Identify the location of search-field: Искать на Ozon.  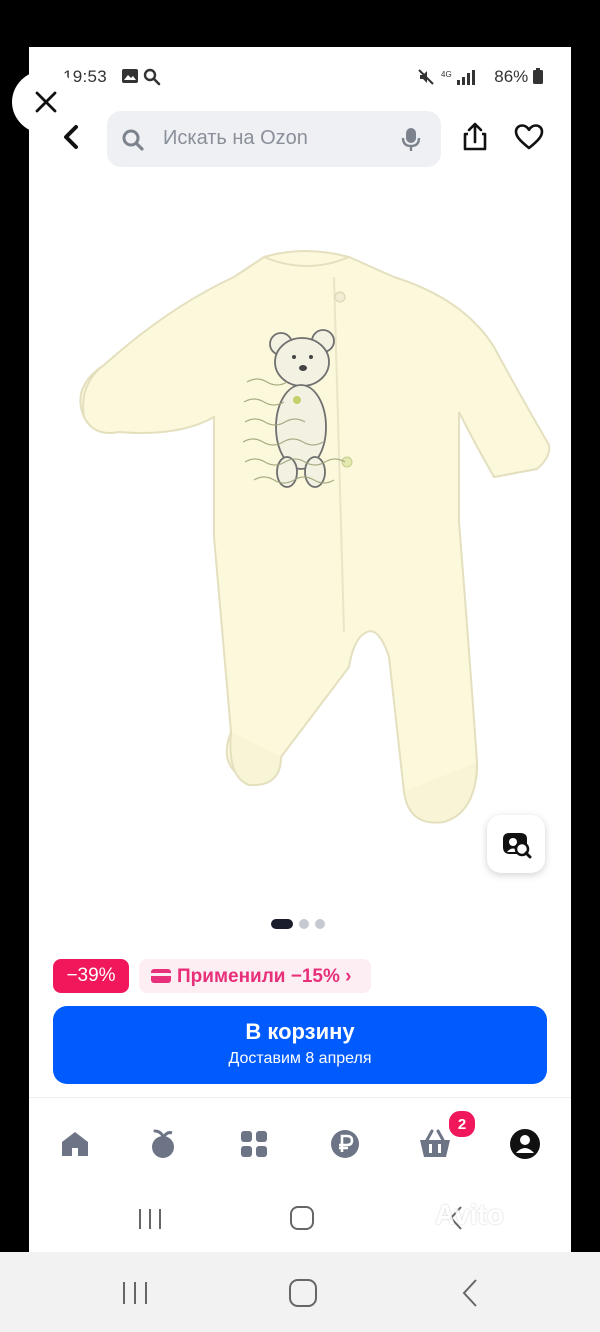
(274, 139).